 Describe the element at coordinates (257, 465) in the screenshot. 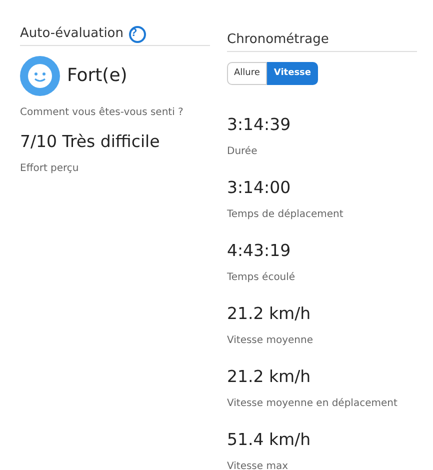

I see `stat-label: Vitesse max` at that location.